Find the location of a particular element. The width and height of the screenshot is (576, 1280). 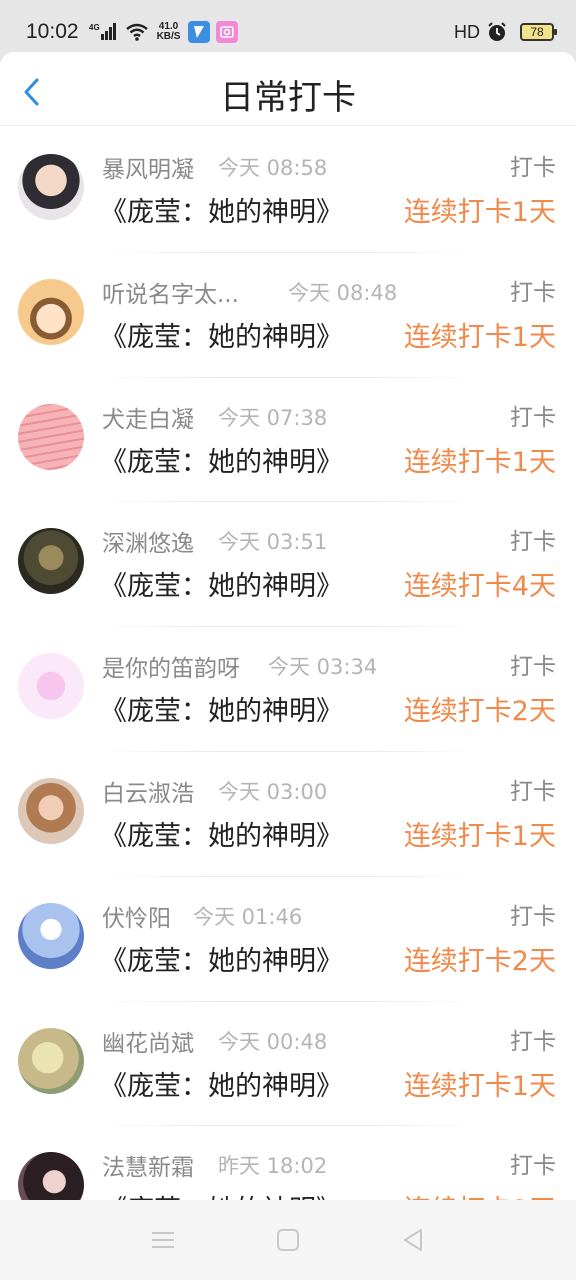

speed-unit: KB/S is located at coordinates (168, 36).